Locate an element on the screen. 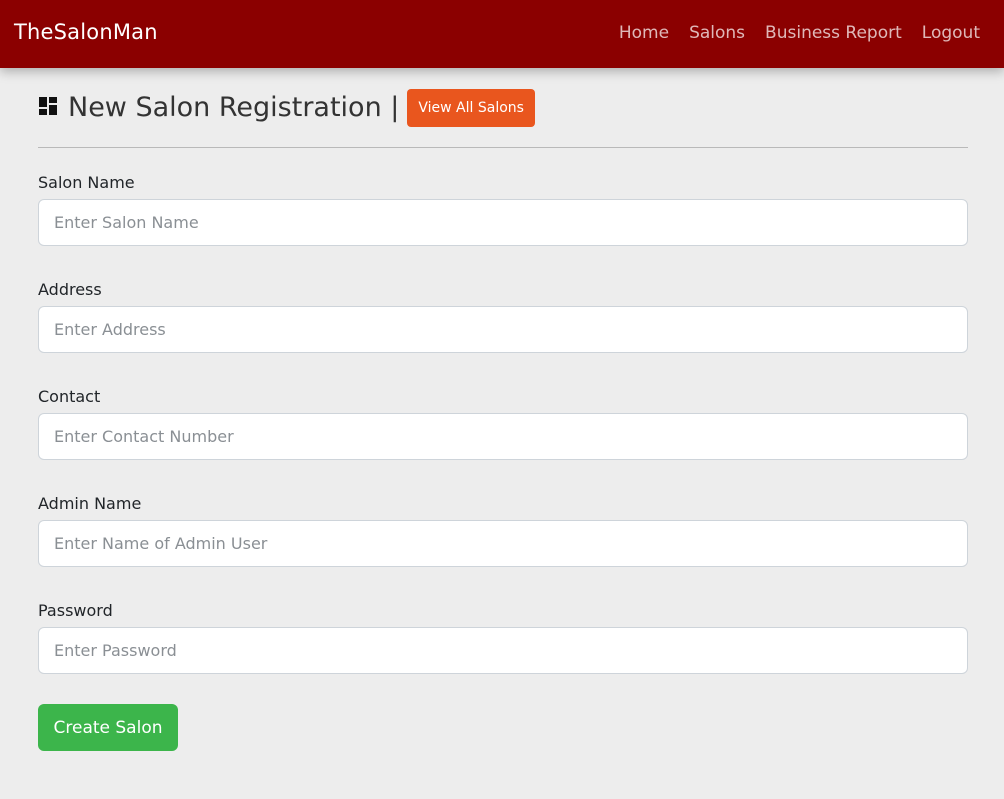 The width and height of the screenshot is (1004, 799). address-input is located at coordinates (503, 329).